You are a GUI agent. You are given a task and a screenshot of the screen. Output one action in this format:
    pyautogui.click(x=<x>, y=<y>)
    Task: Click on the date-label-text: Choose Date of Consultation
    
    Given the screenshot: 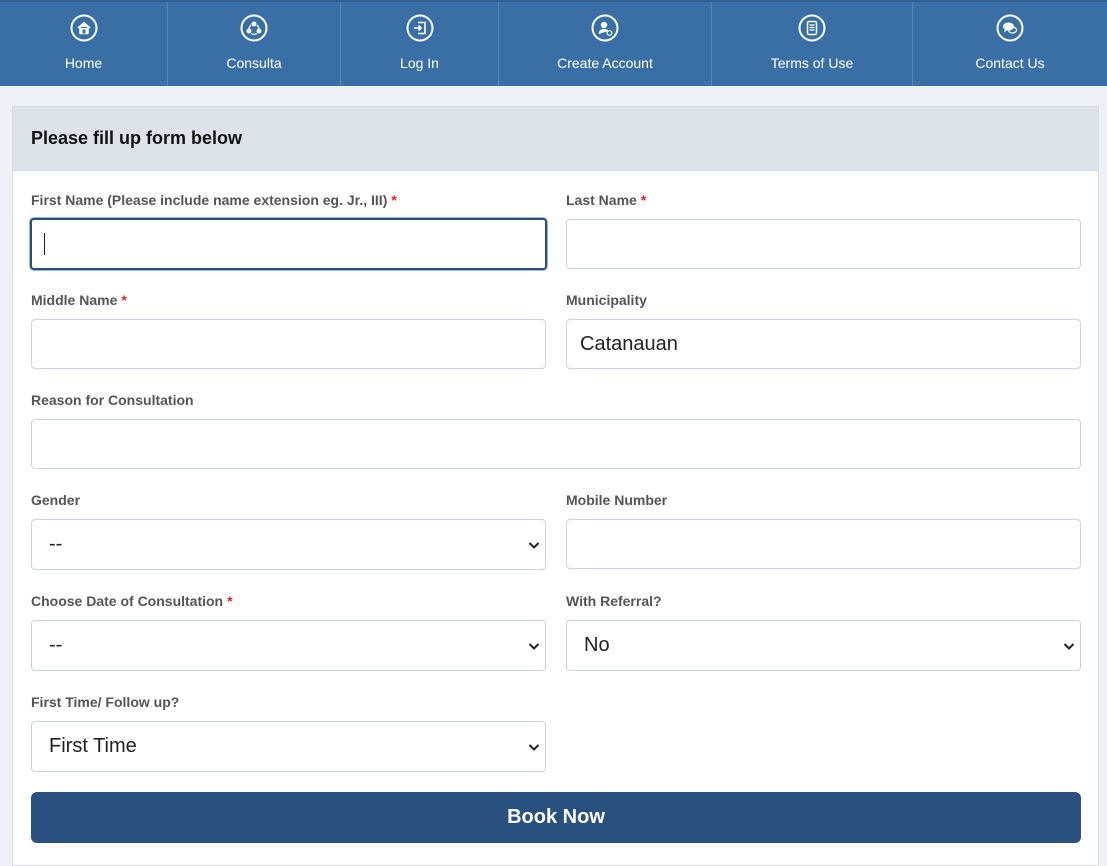 What is the action you would take?
    pyautogui.click(x=127, y=601)
    